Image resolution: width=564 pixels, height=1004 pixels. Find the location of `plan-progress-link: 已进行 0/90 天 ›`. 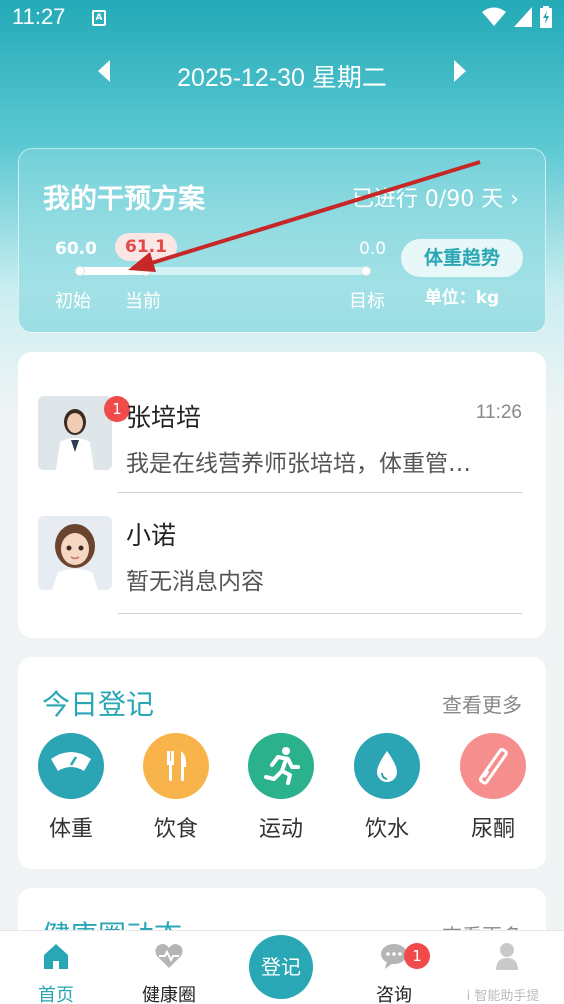

plan-progress-link: 已进行 0/90 天 › is located at coordinates (435, 197).